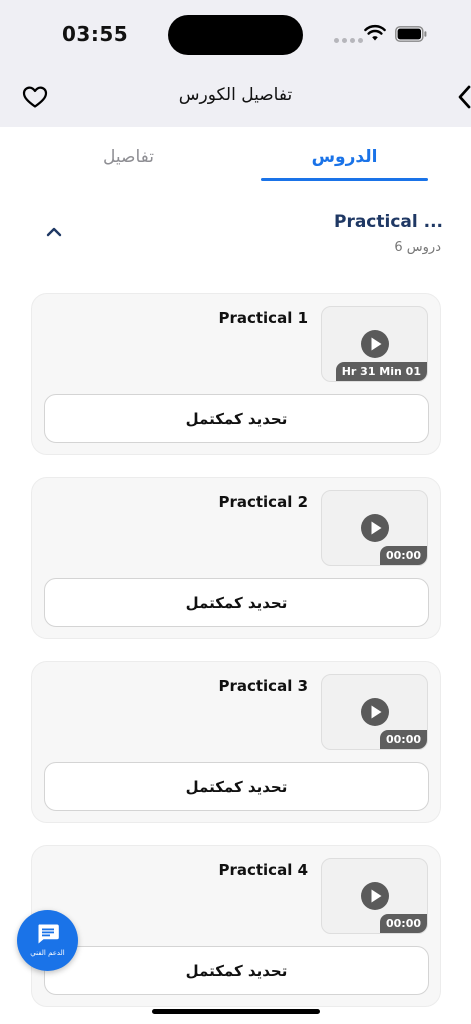 This screenshot has height=1024, width=471. What do you see at coordinates (235, 95) in the screenshot?
I see `page-title: تفاصيل الكورس` at bounding box center [235, 95].